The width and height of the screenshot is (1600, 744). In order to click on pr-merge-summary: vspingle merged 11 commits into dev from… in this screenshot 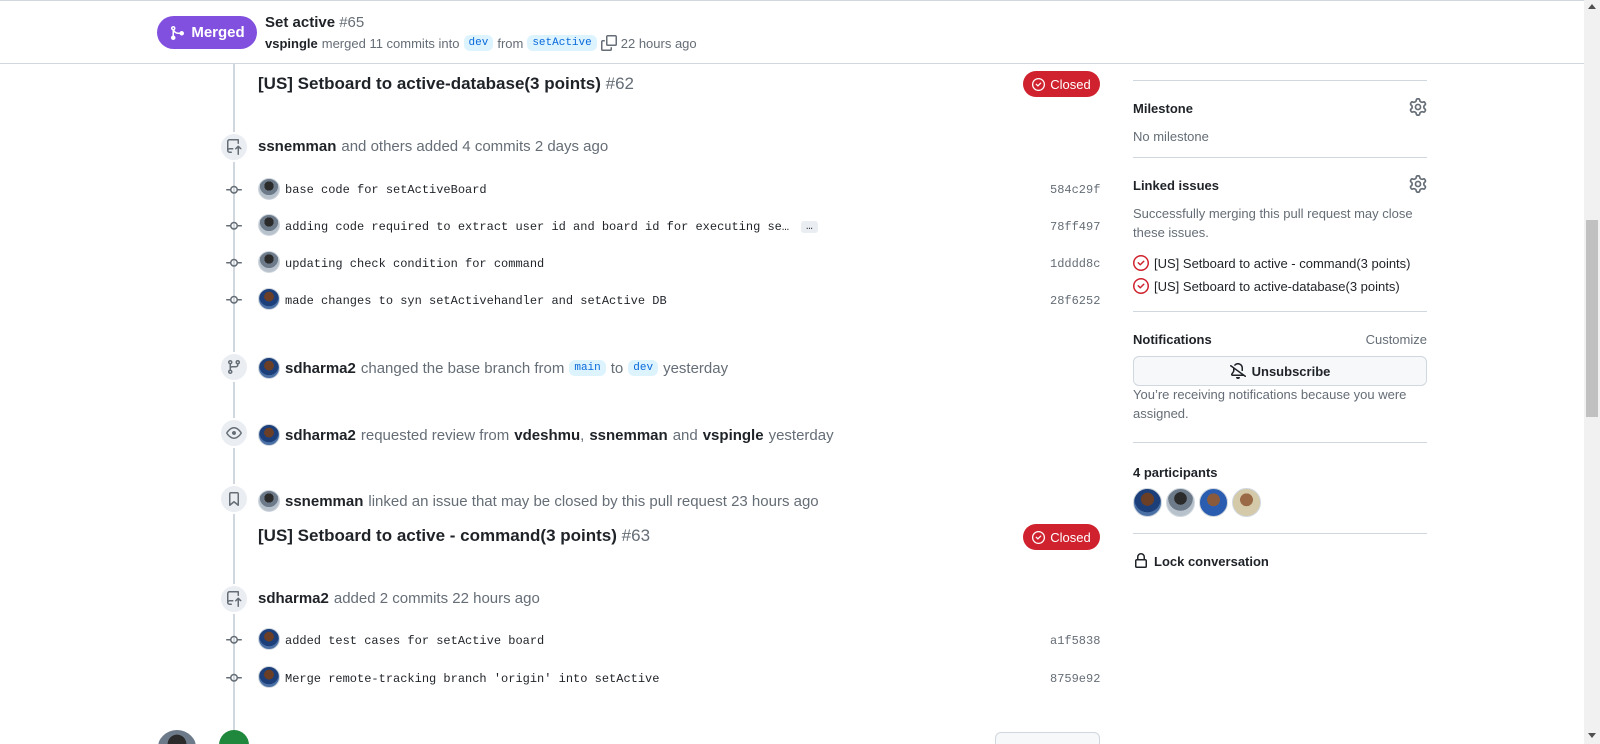, I will do `click(481, 43)`.